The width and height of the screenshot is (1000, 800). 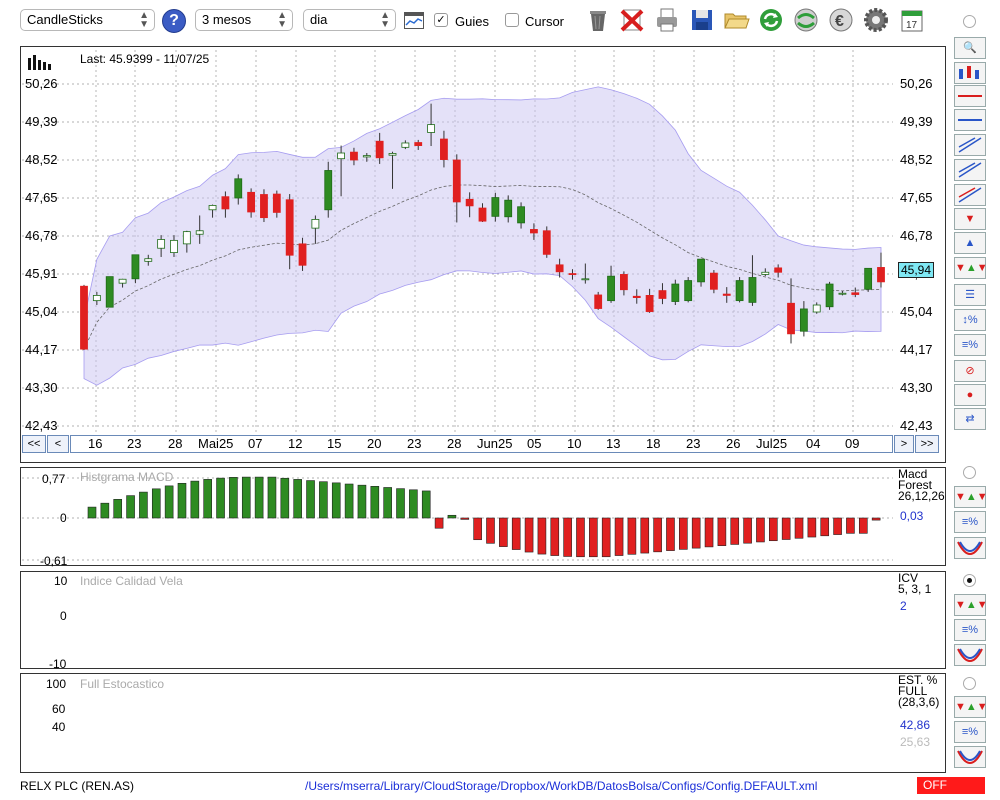 I want to click on icv-curve-icon, so click(x=970, y=658).